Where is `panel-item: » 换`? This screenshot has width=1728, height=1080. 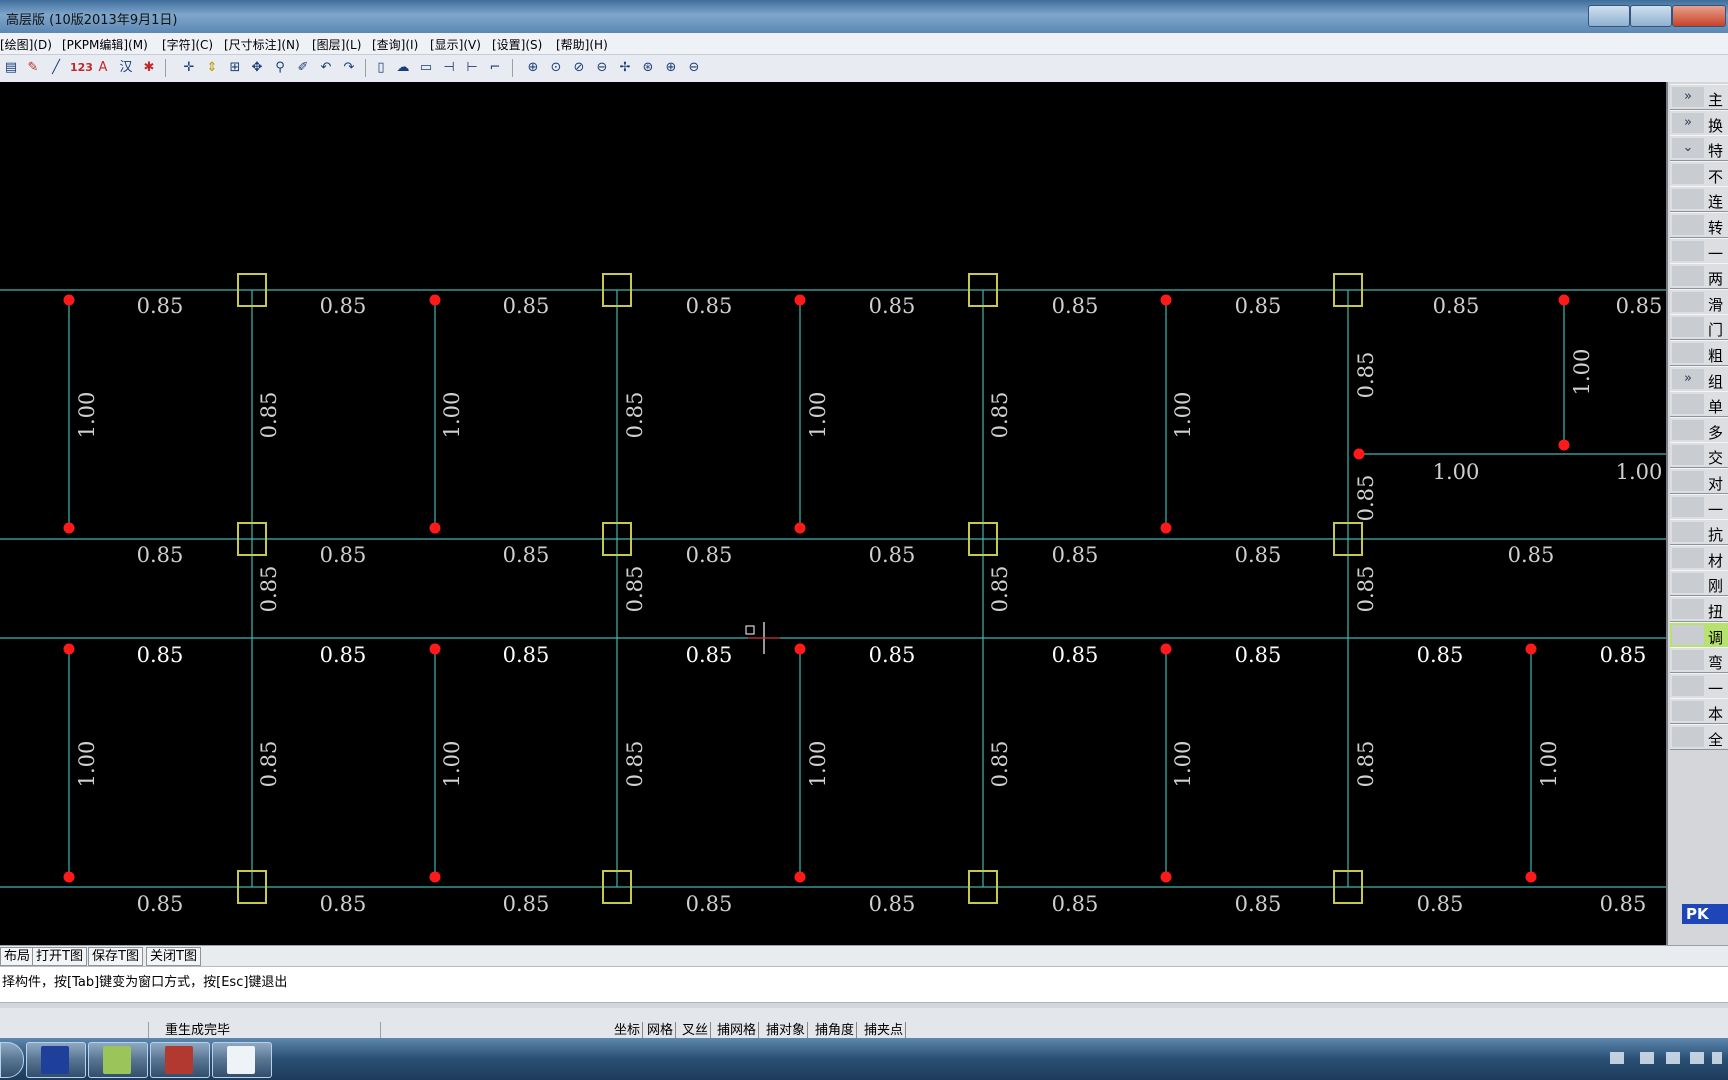
panel-item: » 换 is located at coordinates (1699, 122).